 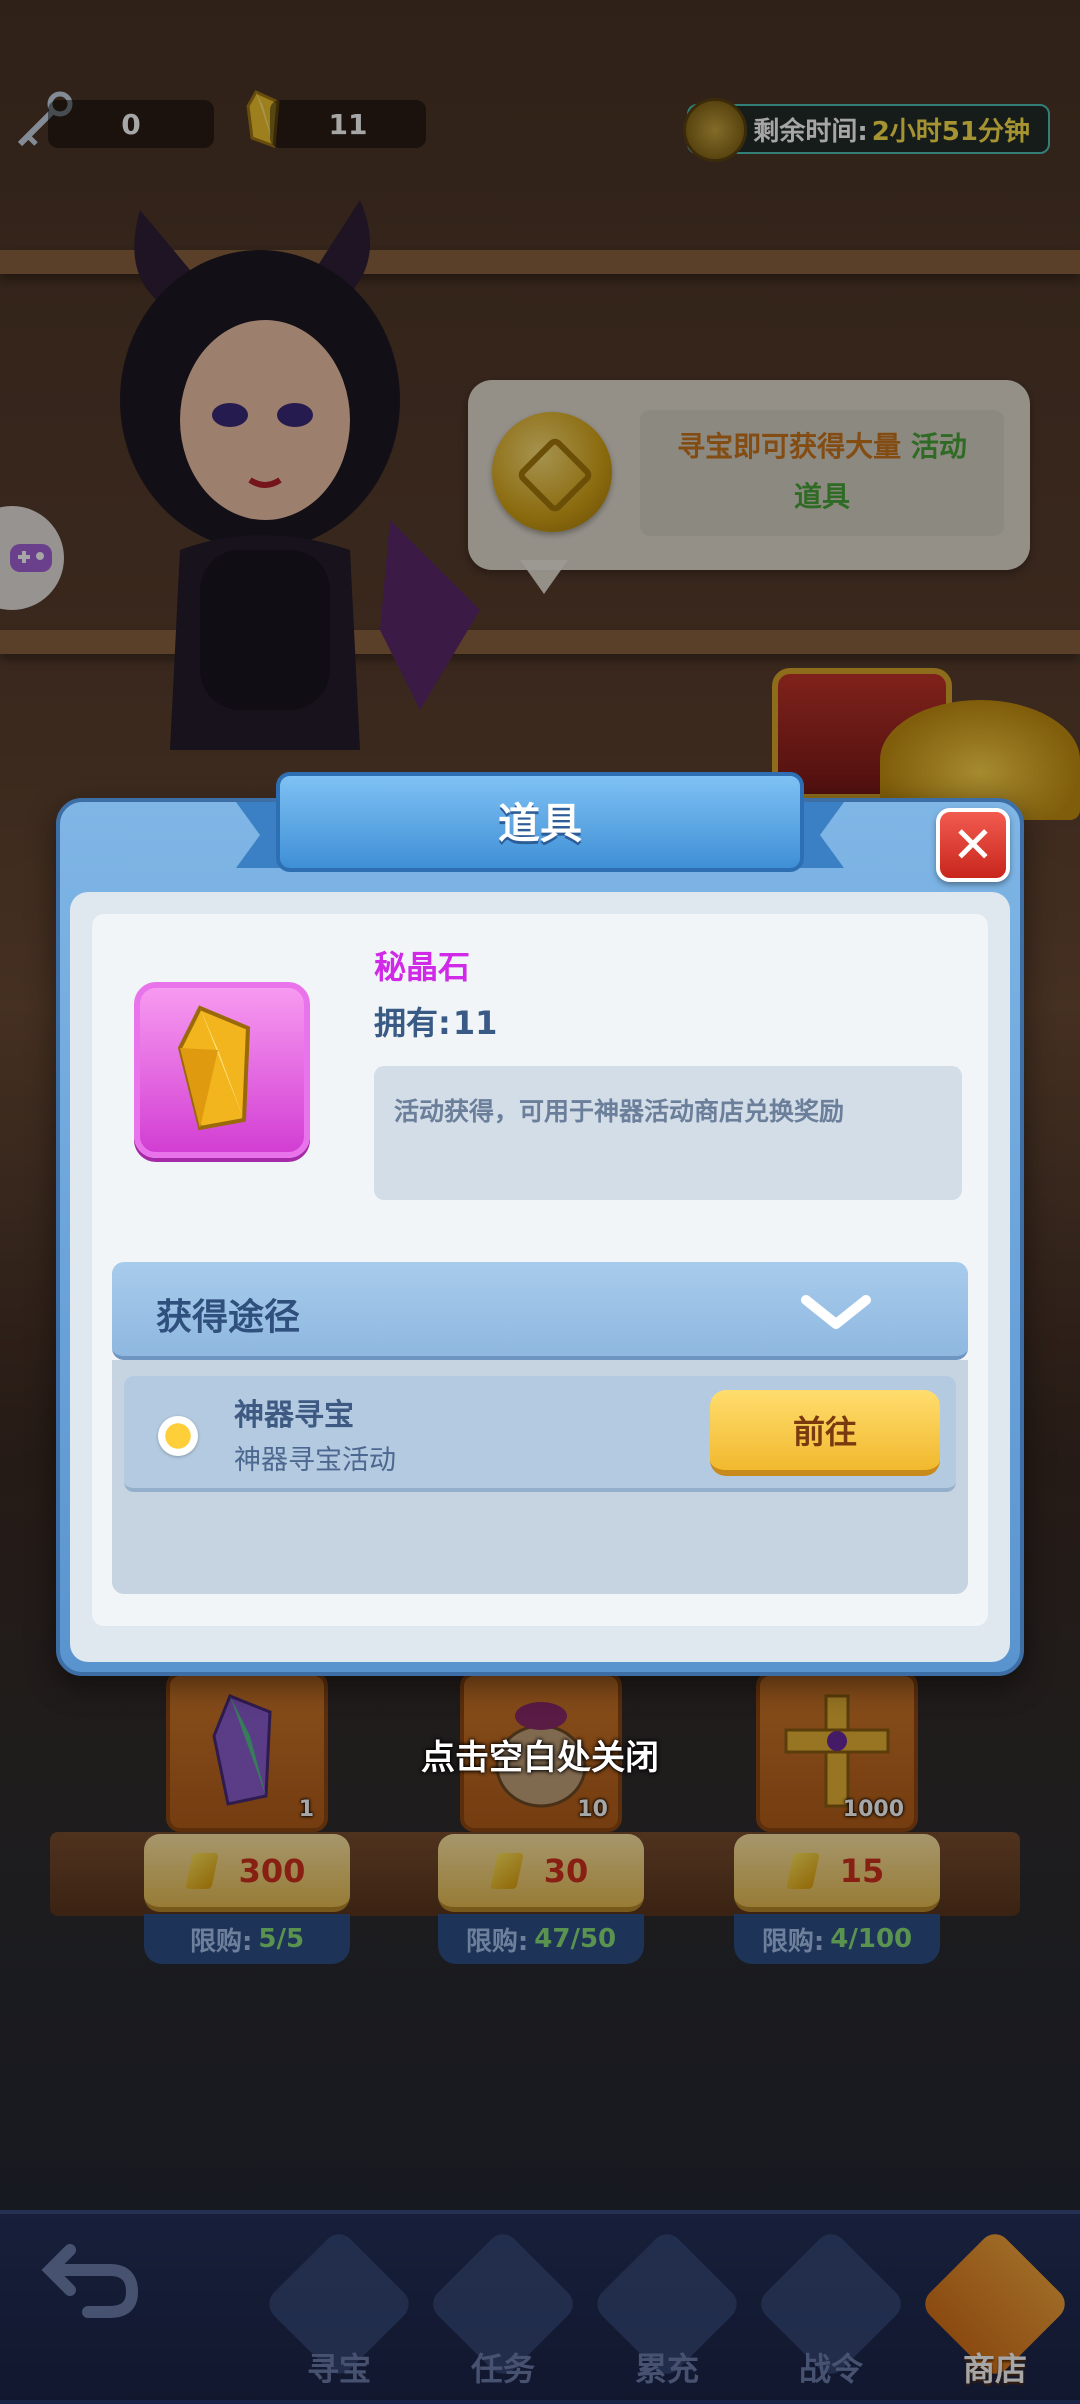 I want to click on go-button: 前往, so click(x=825, y=1433).